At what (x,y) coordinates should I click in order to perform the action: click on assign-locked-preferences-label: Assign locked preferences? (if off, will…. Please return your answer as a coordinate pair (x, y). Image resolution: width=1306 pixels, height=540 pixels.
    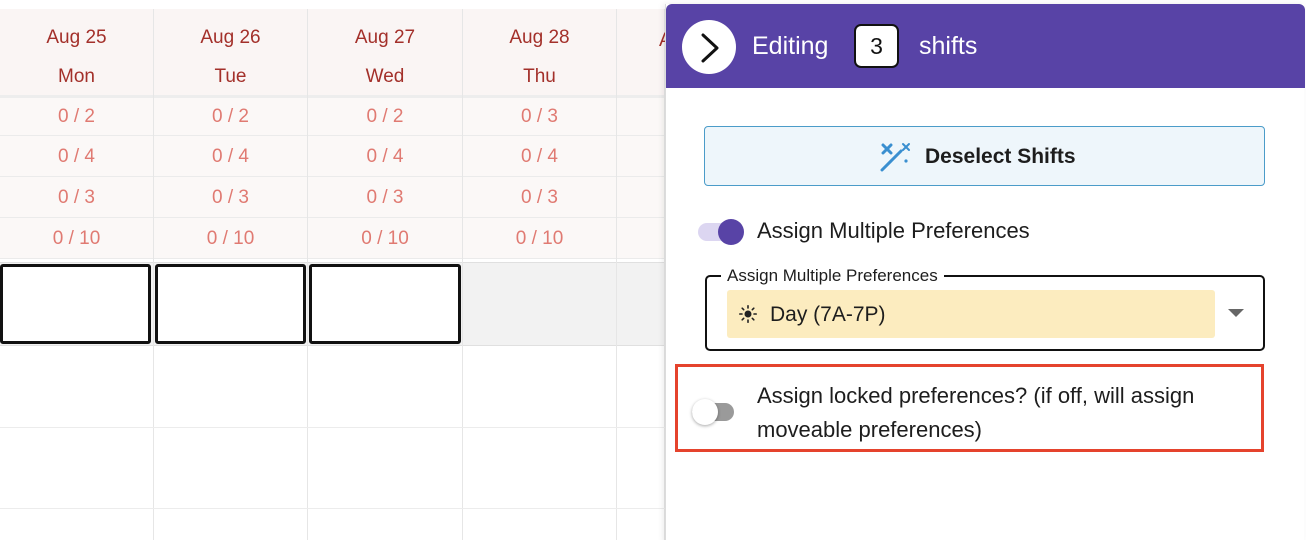
    Looking at the image, I should click on (976, 412).